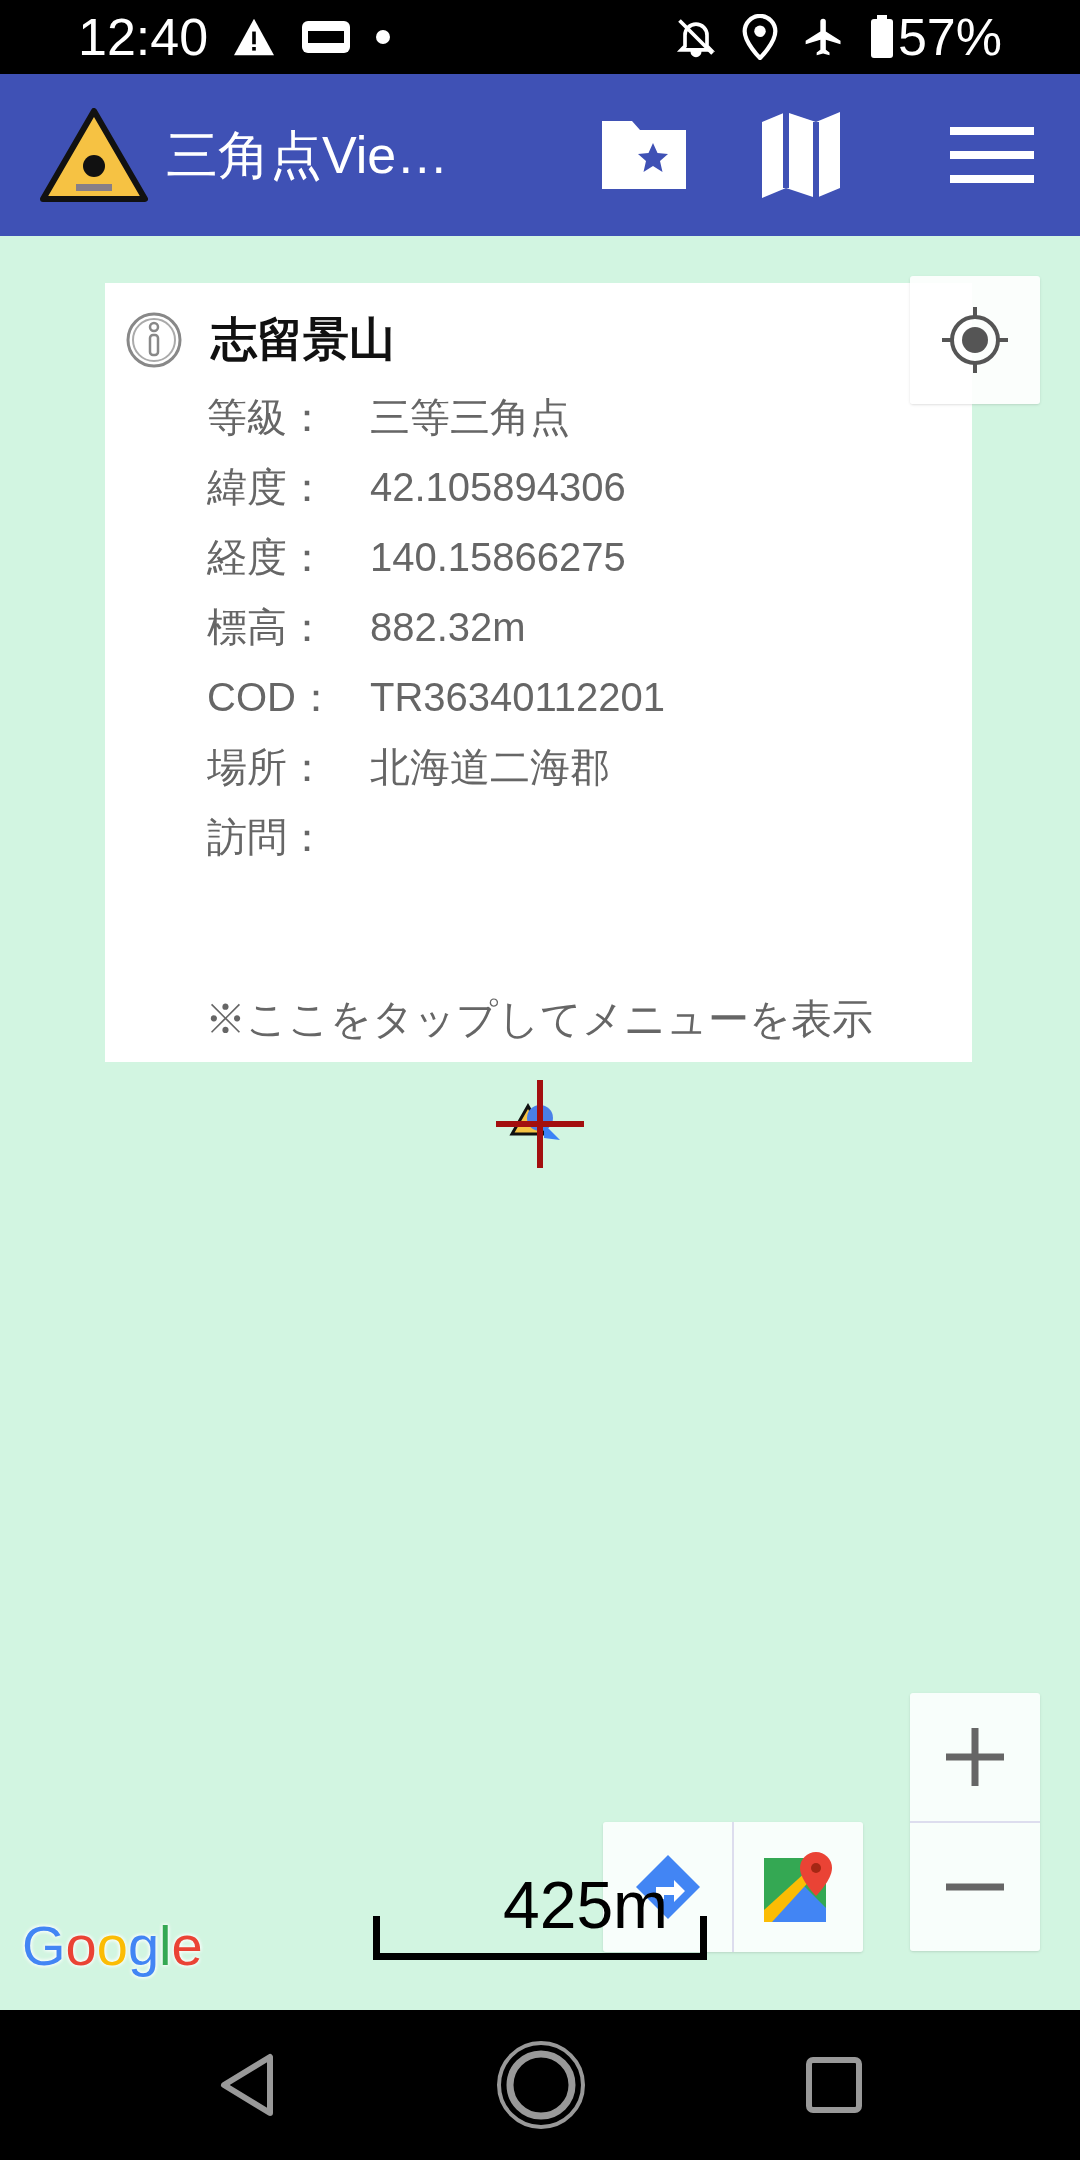 Image resolution: width=1080 pixels, height=2160 pixels. Describe the element at coordinates (154, 339) in the screenshot. I see `info-icon` at that location.